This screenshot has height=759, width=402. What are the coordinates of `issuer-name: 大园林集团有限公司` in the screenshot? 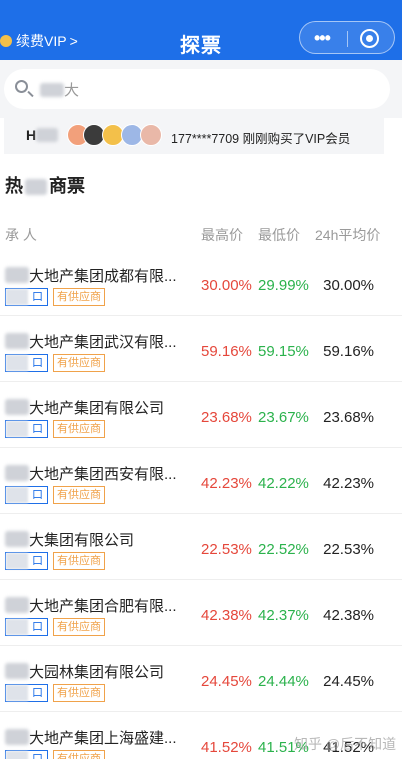 It's located at (84, 671).